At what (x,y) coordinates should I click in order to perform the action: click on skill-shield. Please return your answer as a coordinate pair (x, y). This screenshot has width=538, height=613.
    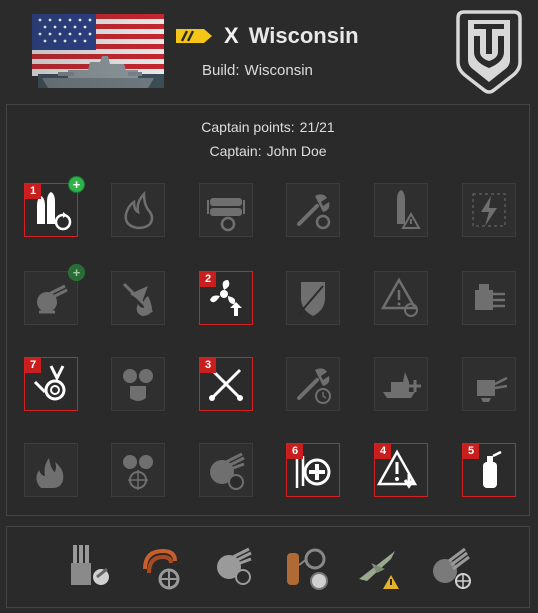
    Looking at the image, I should click on (313, 298).